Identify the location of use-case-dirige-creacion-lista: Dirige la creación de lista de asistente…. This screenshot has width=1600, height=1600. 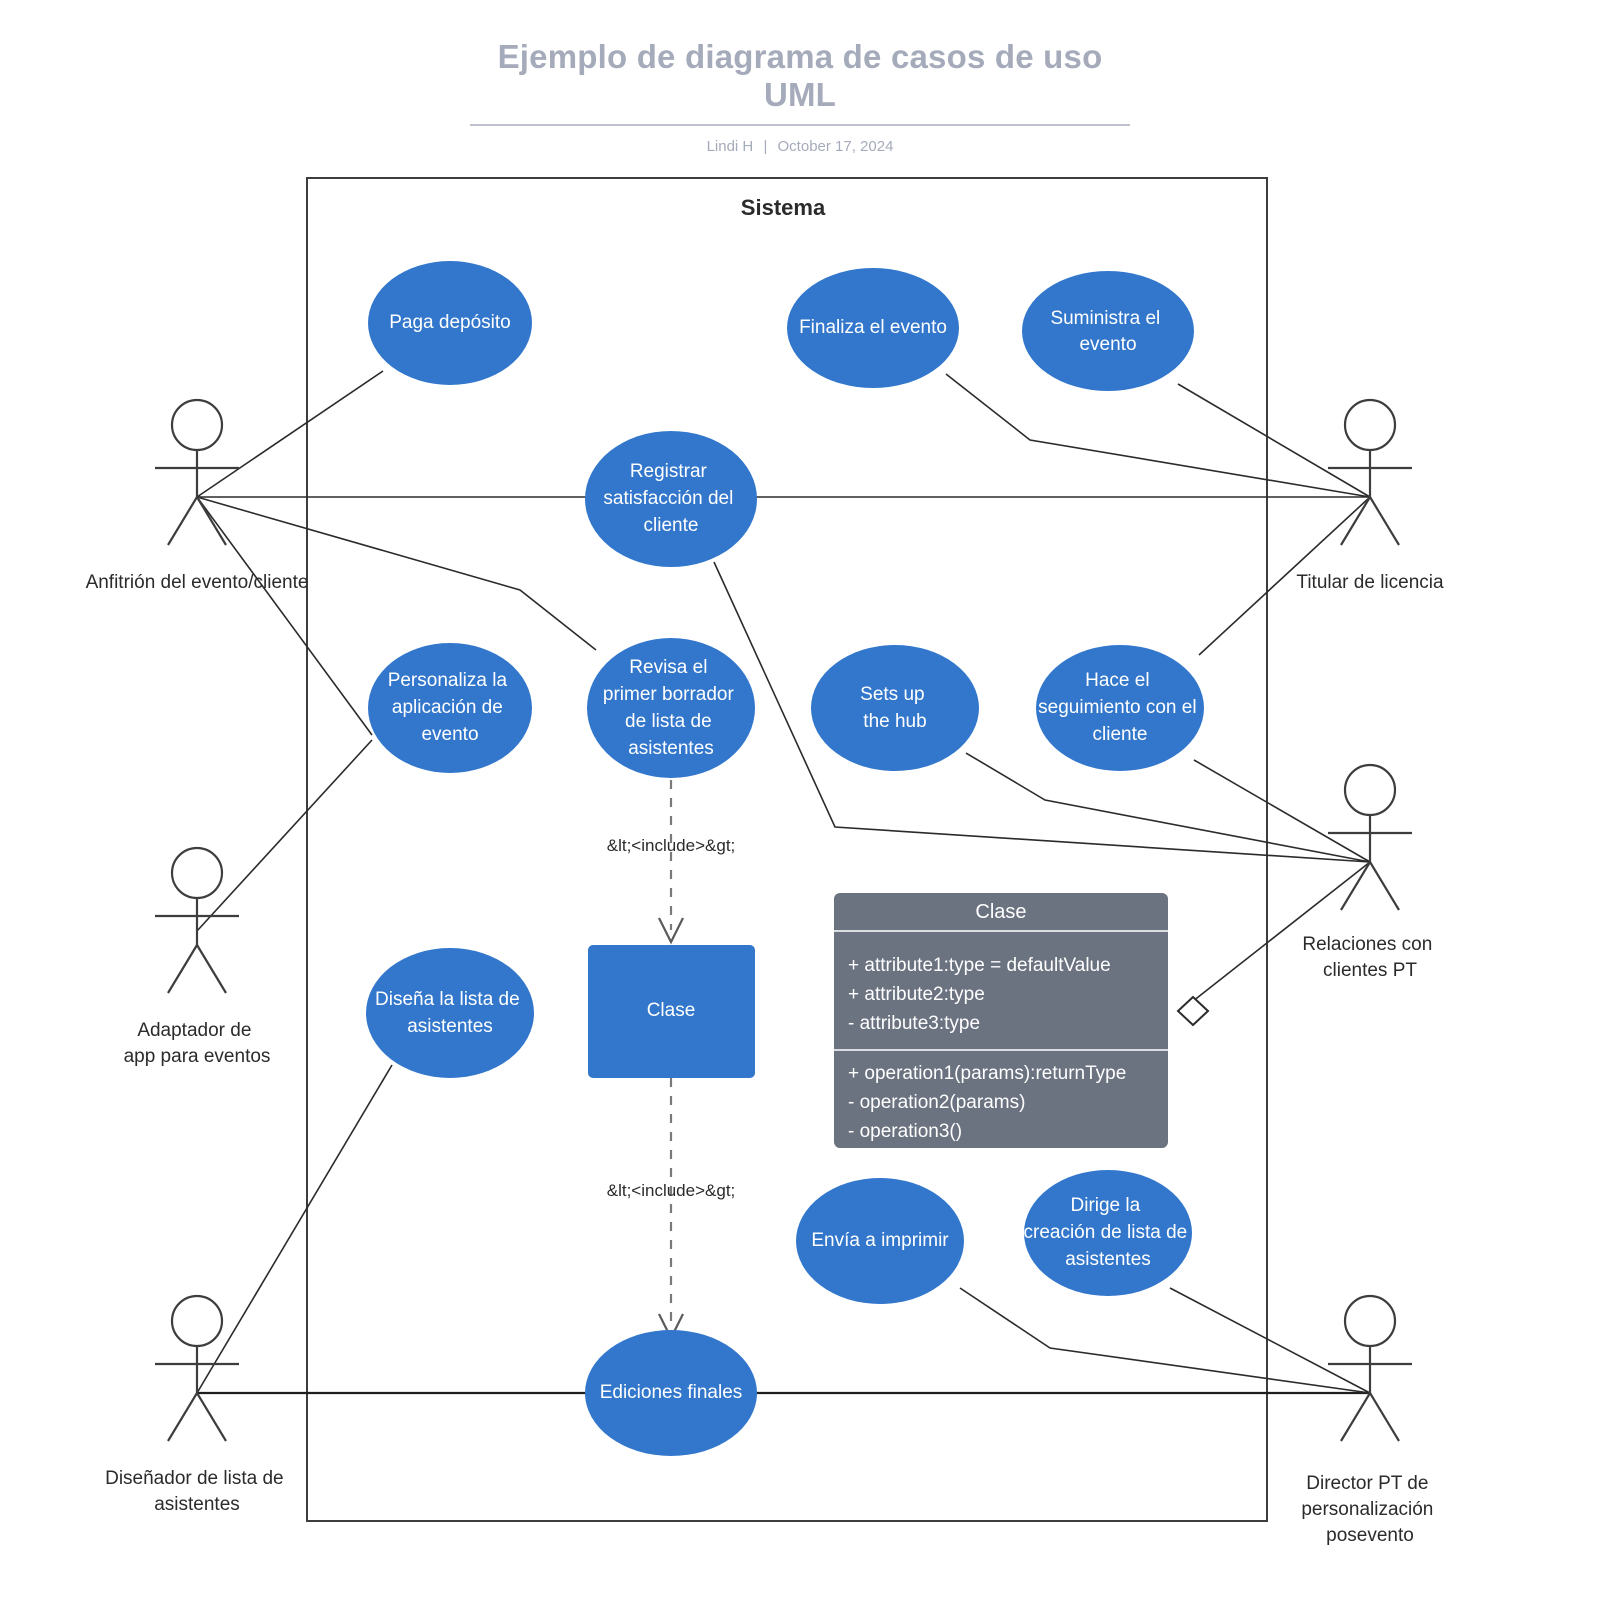
(1108, 1233).